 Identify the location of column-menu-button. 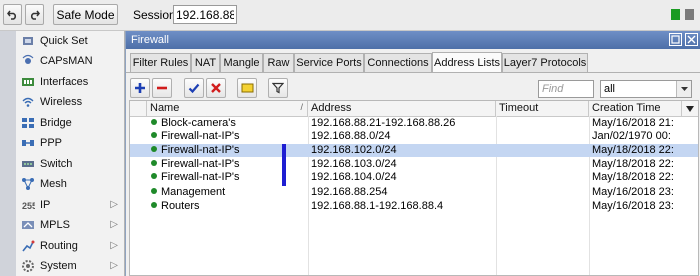
(690, 108).